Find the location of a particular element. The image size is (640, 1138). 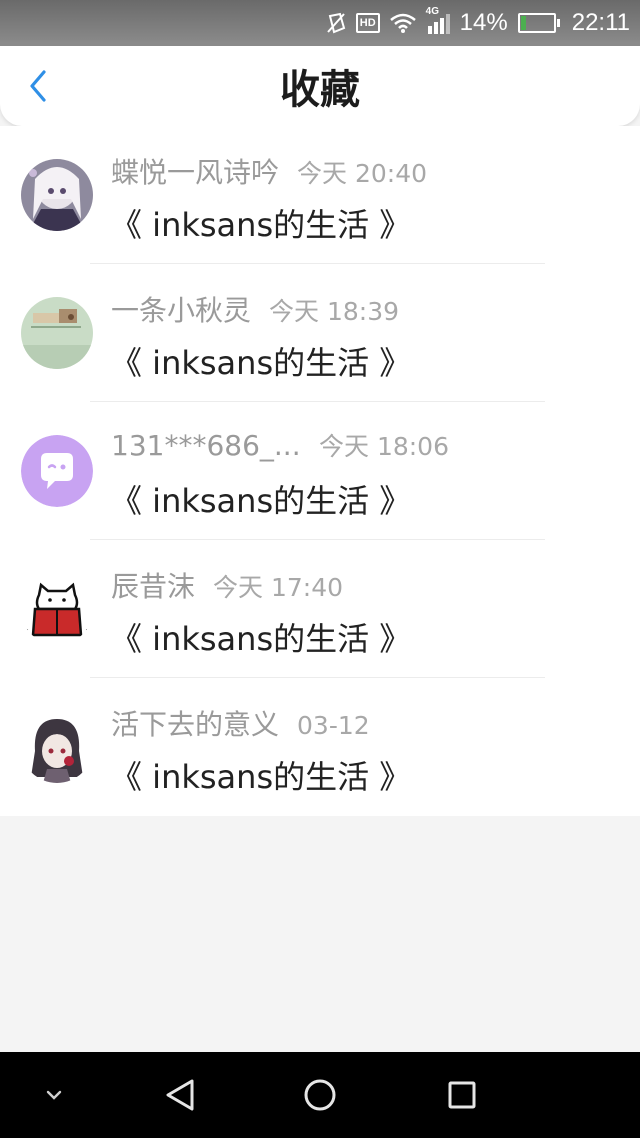

recents-nav-button is located at coordinates (462, 1095).